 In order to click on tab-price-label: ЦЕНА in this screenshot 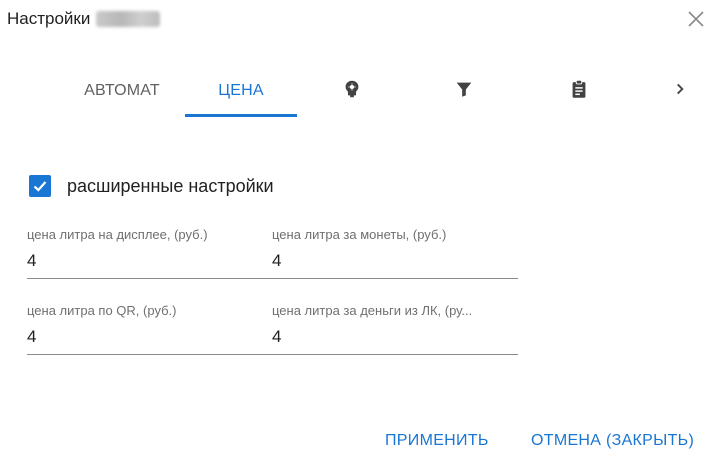, I will do `click(241, 90)`.